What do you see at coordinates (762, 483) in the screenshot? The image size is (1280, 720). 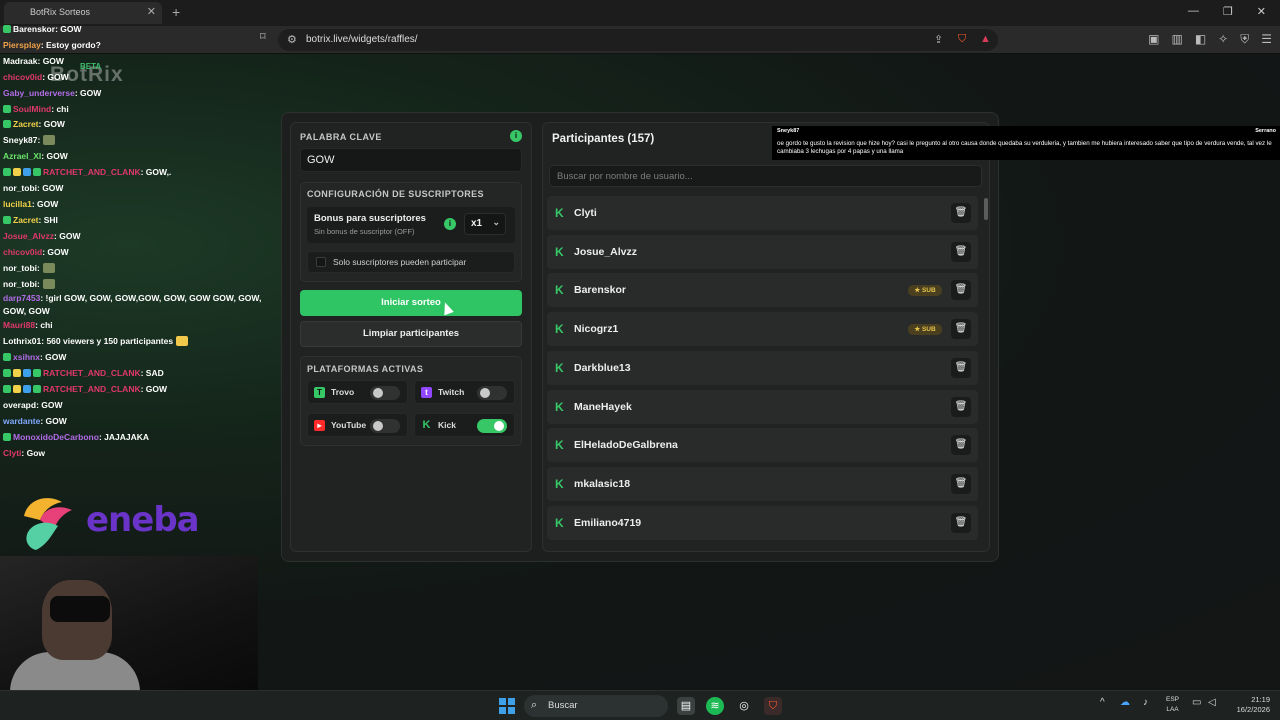 I see `participant-row: Kmkalasic18 🗑` at bounding box center [762, 483].